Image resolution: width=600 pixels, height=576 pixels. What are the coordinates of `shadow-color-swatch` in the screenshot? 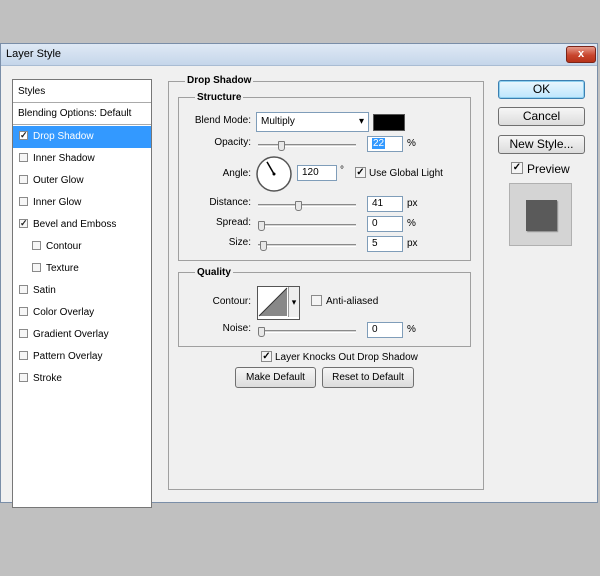 It's located at (389, 122).